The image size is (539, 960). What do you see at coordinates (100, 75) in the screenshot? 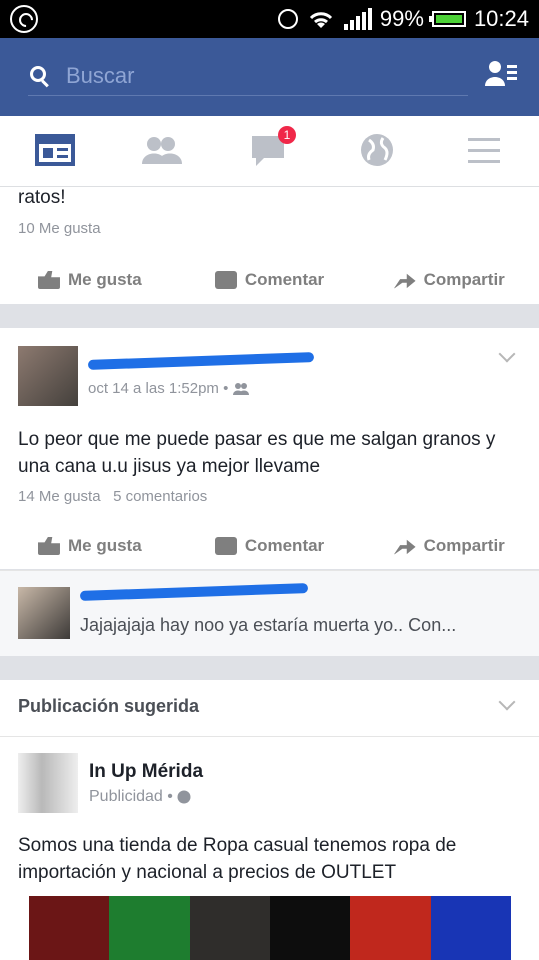
I see `search-placeholder: Buscar` at bounding box center [100, 75].